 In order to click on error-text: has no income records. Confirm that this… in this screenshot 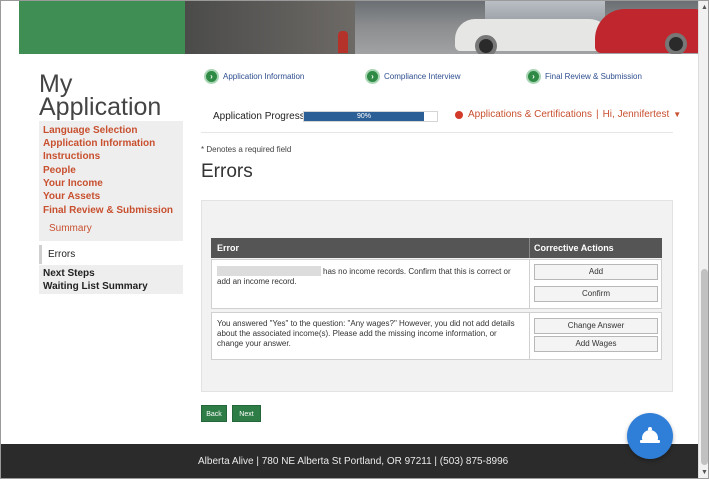, I will do `click(364, 276)`.